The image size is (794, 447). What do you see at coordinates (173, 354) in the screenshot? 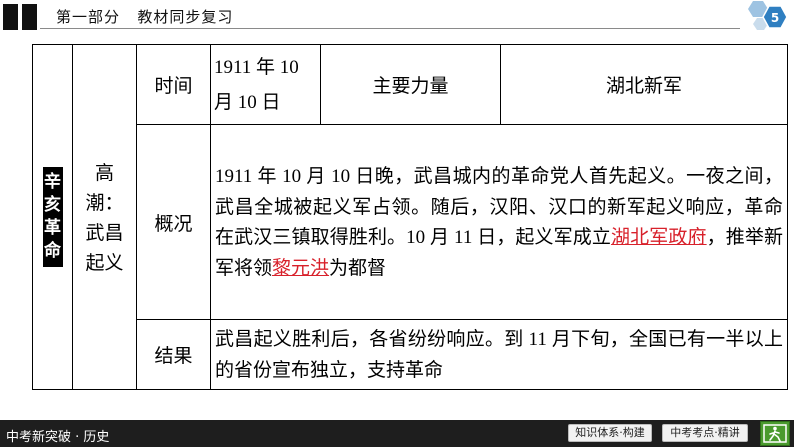
I see `result-label: 结果` at bounding box center [173, 354].